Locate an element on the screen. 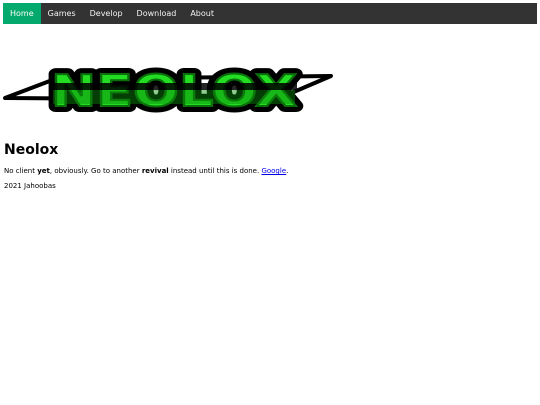 The height and width of the screenshot is (405, 540). google-link: Google is located at coordinates (273, 171).